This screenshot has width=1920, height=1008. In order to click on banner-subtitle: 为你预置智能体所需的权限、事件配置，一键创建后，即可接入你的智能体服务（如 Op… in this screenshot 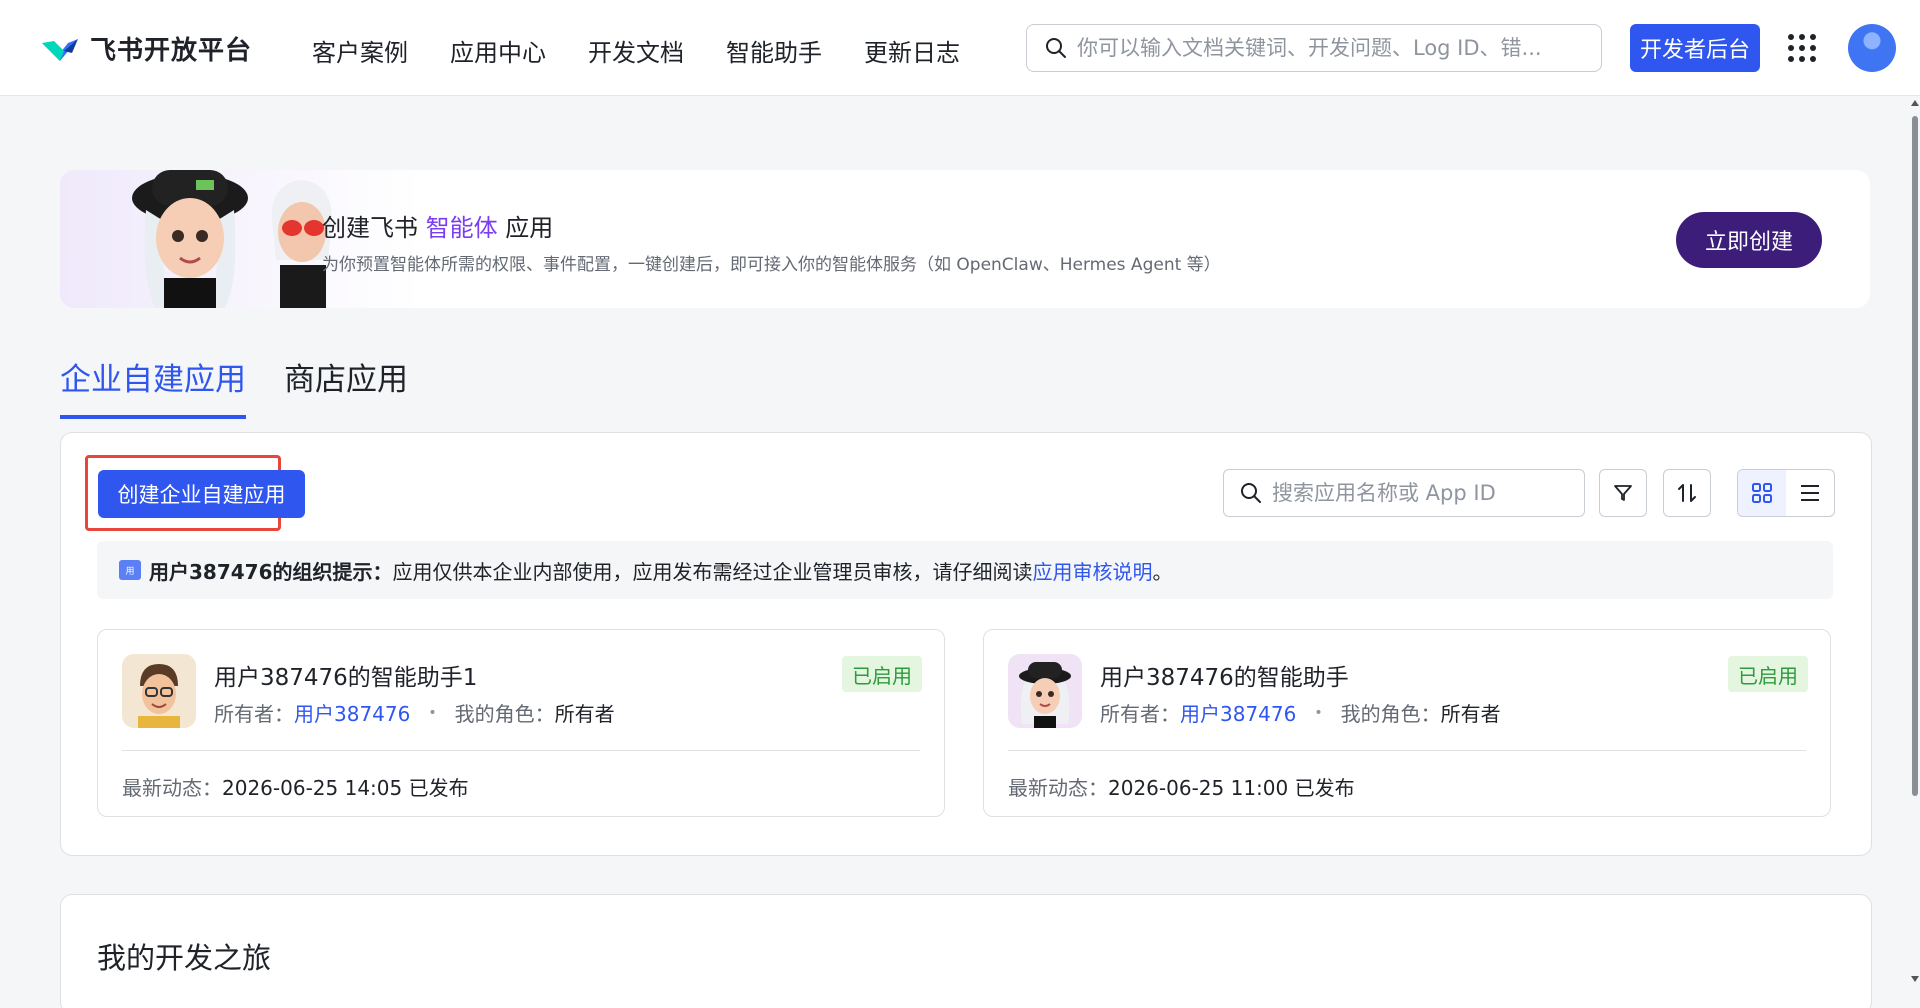, I will do `click(771, 265)`.